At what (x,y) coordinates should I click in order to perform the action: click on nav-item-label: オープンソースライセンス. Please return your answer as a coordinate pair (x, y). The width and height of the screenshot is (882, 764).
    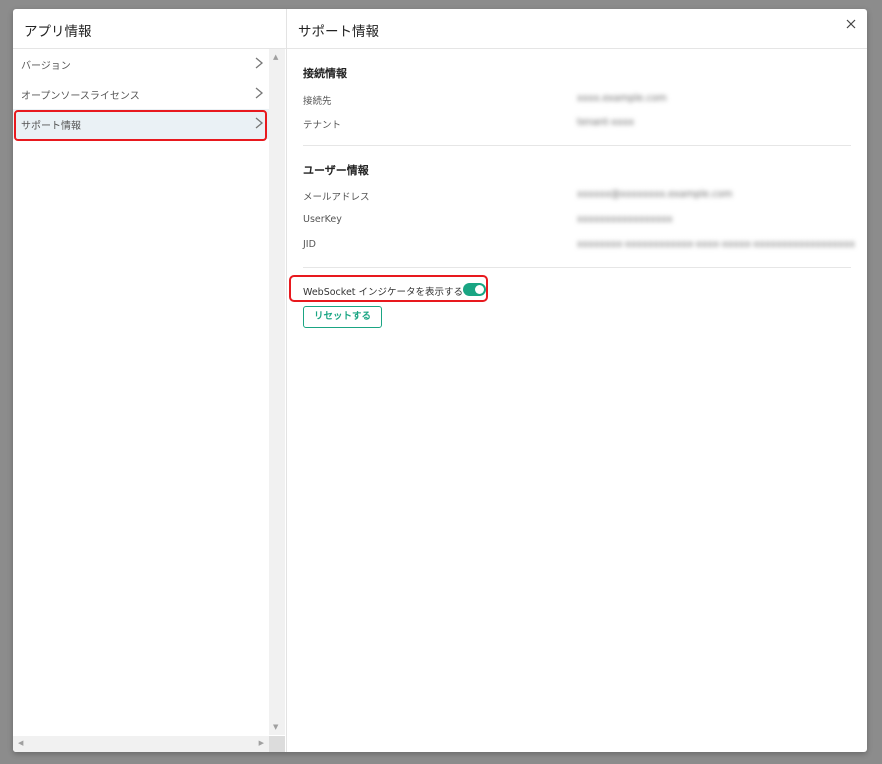
    Looking at the image, I should click on (80, 96).